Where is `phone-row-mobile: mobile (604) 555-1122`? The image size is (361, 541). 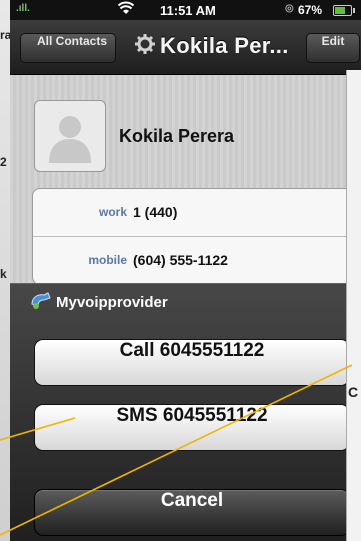
phone-row-mobile: mobile (604) 555-1122 is located at coordinates (193, 260).